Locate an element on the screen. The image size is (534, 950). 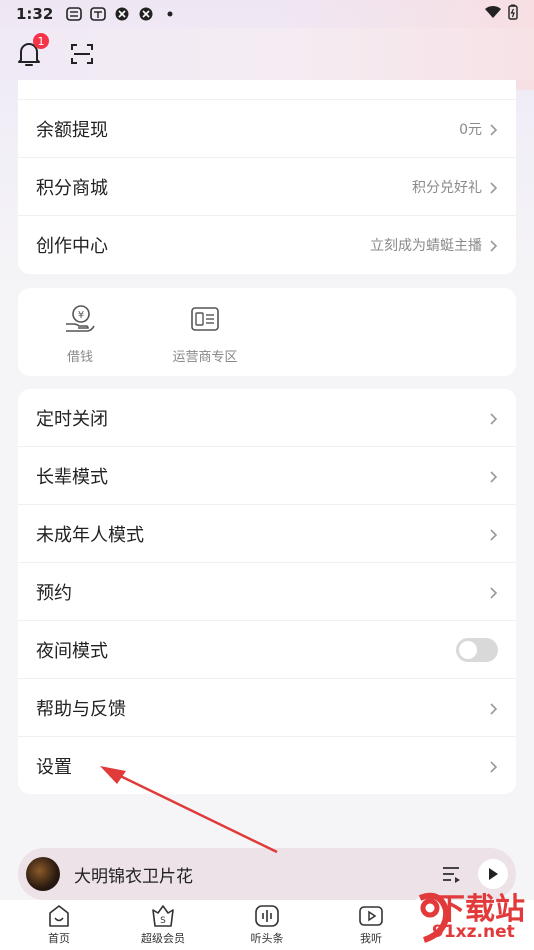
header-bar: 1 is located at coordinates (267, 54).